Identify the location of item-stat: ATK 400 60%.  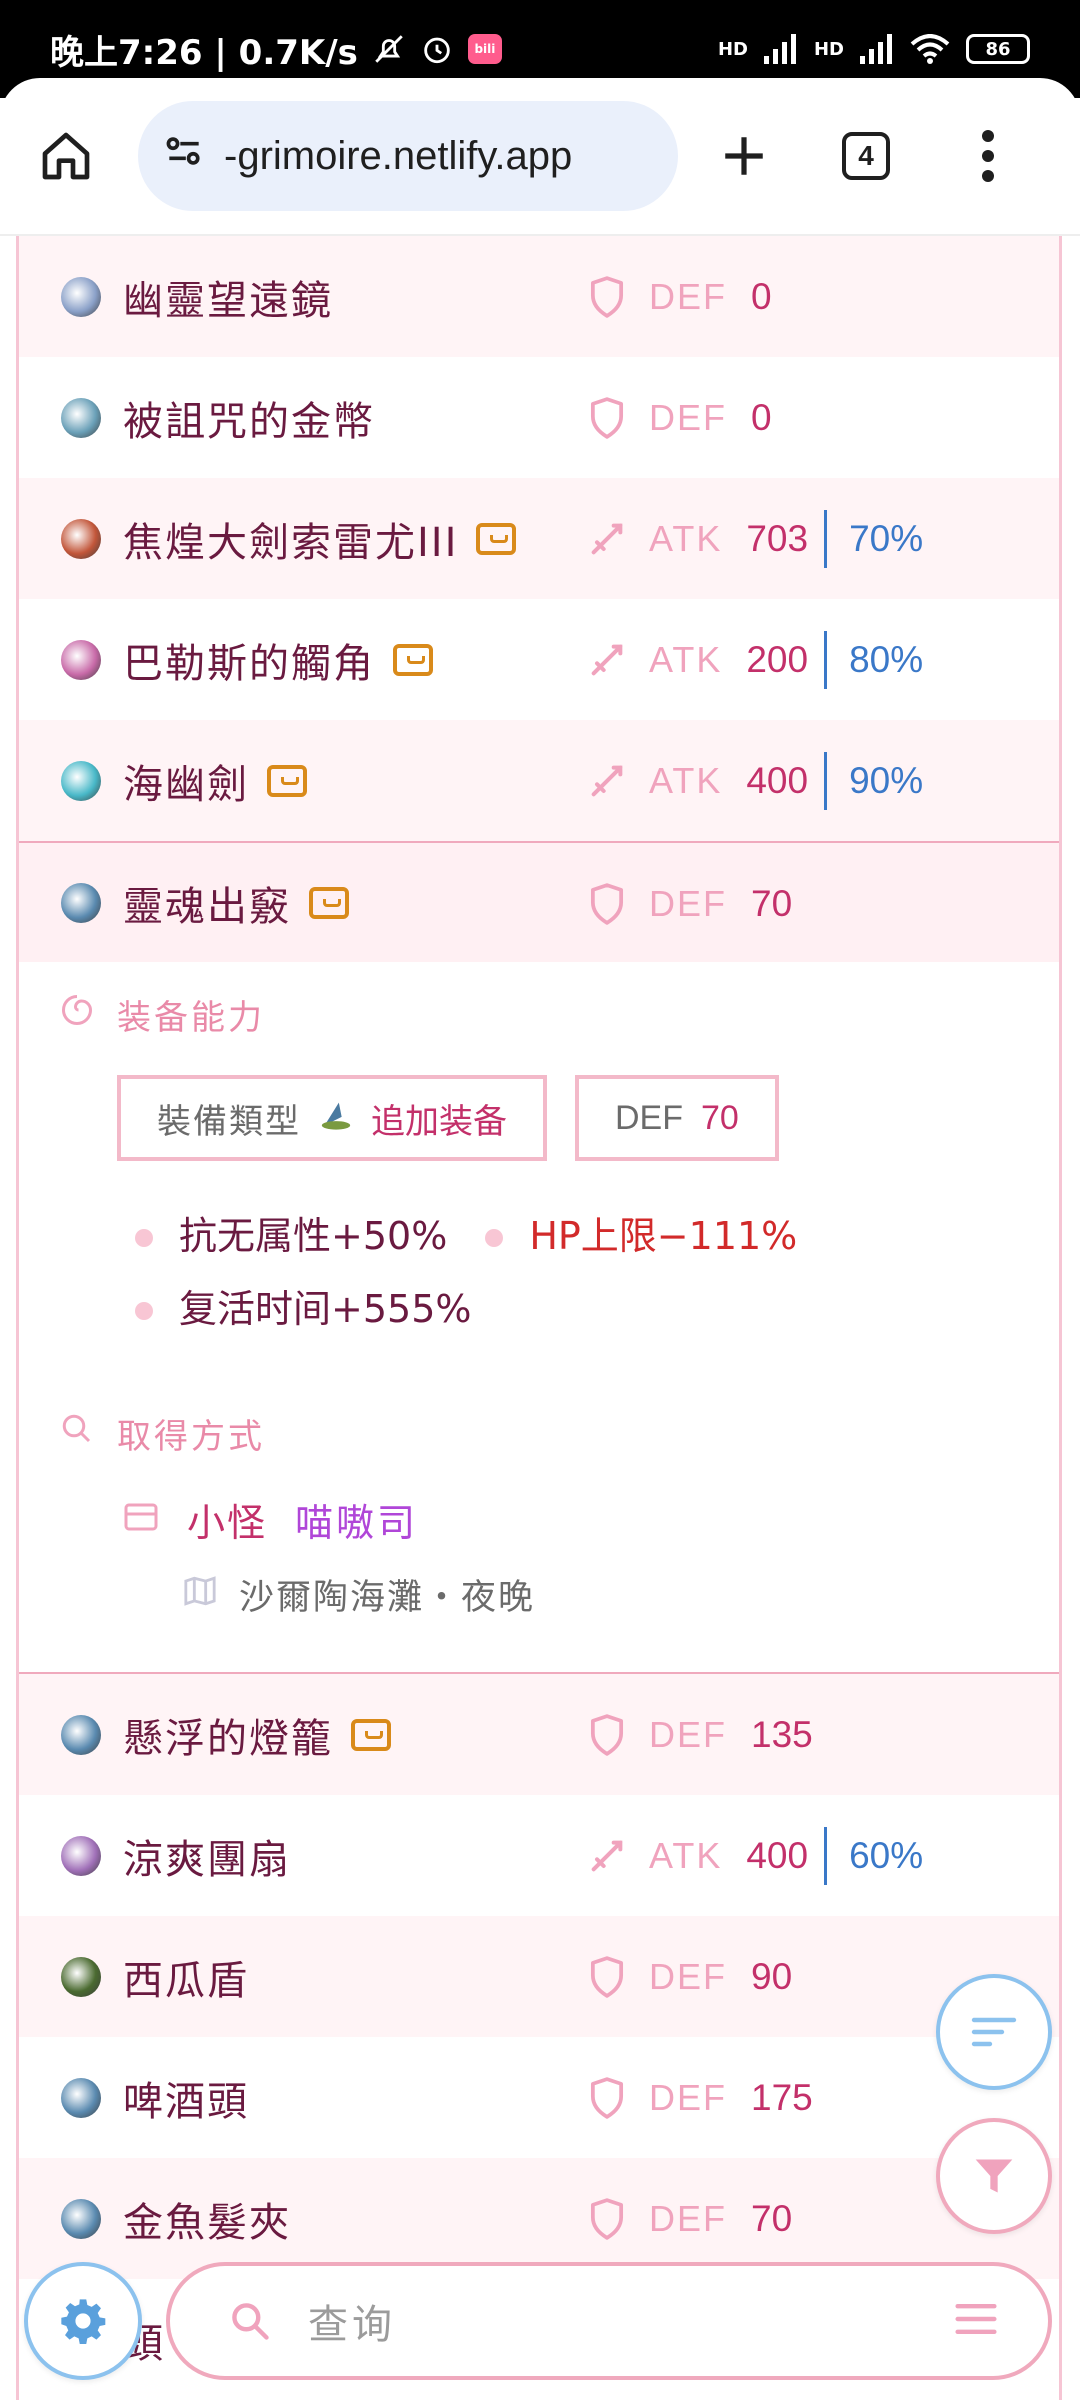
(755, 1855).